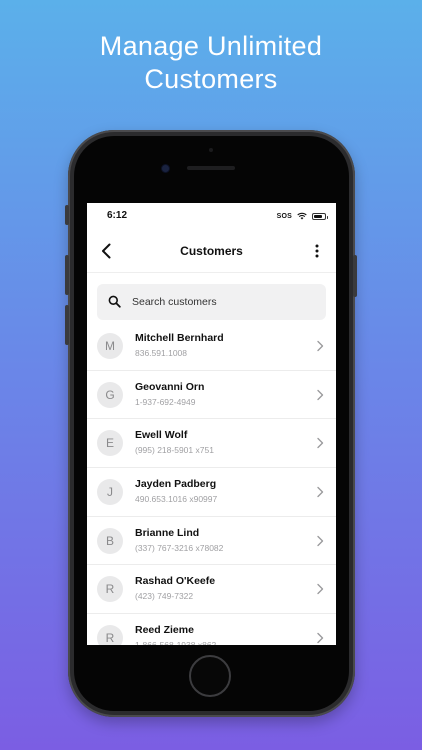  I want to click on proximity-sensor, so click(211, 150).